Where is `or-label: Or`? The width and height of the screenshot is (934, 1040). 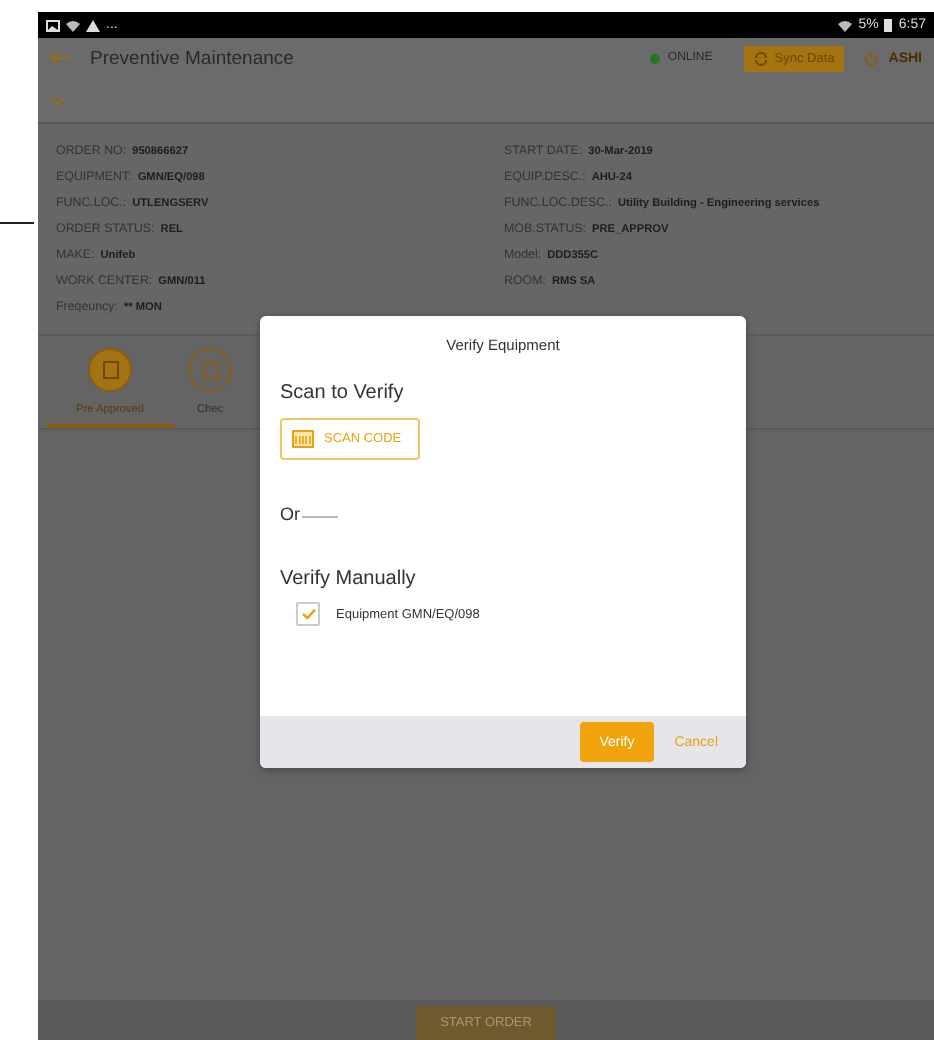
or-label: Or is located at coordinates (290, 514).